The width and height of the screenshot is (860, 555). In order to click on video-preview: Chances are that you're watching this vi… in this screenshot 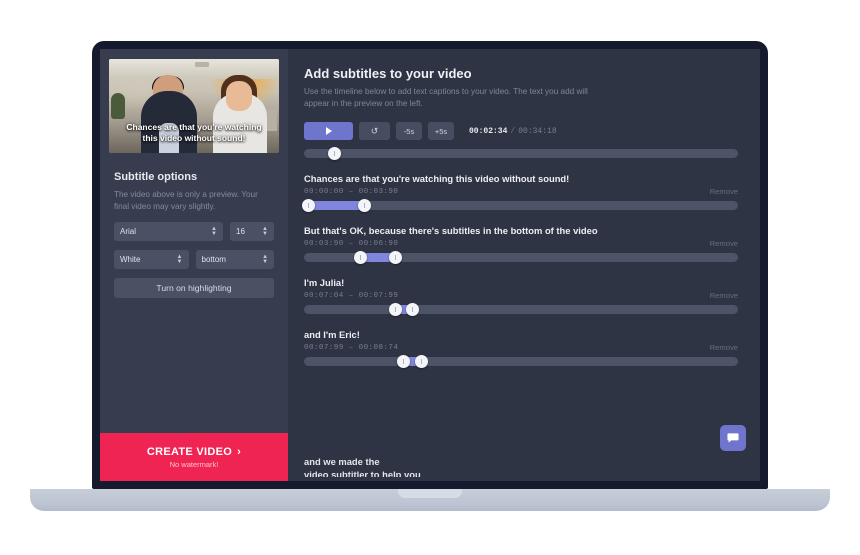, I will do `click(194, 106)`.